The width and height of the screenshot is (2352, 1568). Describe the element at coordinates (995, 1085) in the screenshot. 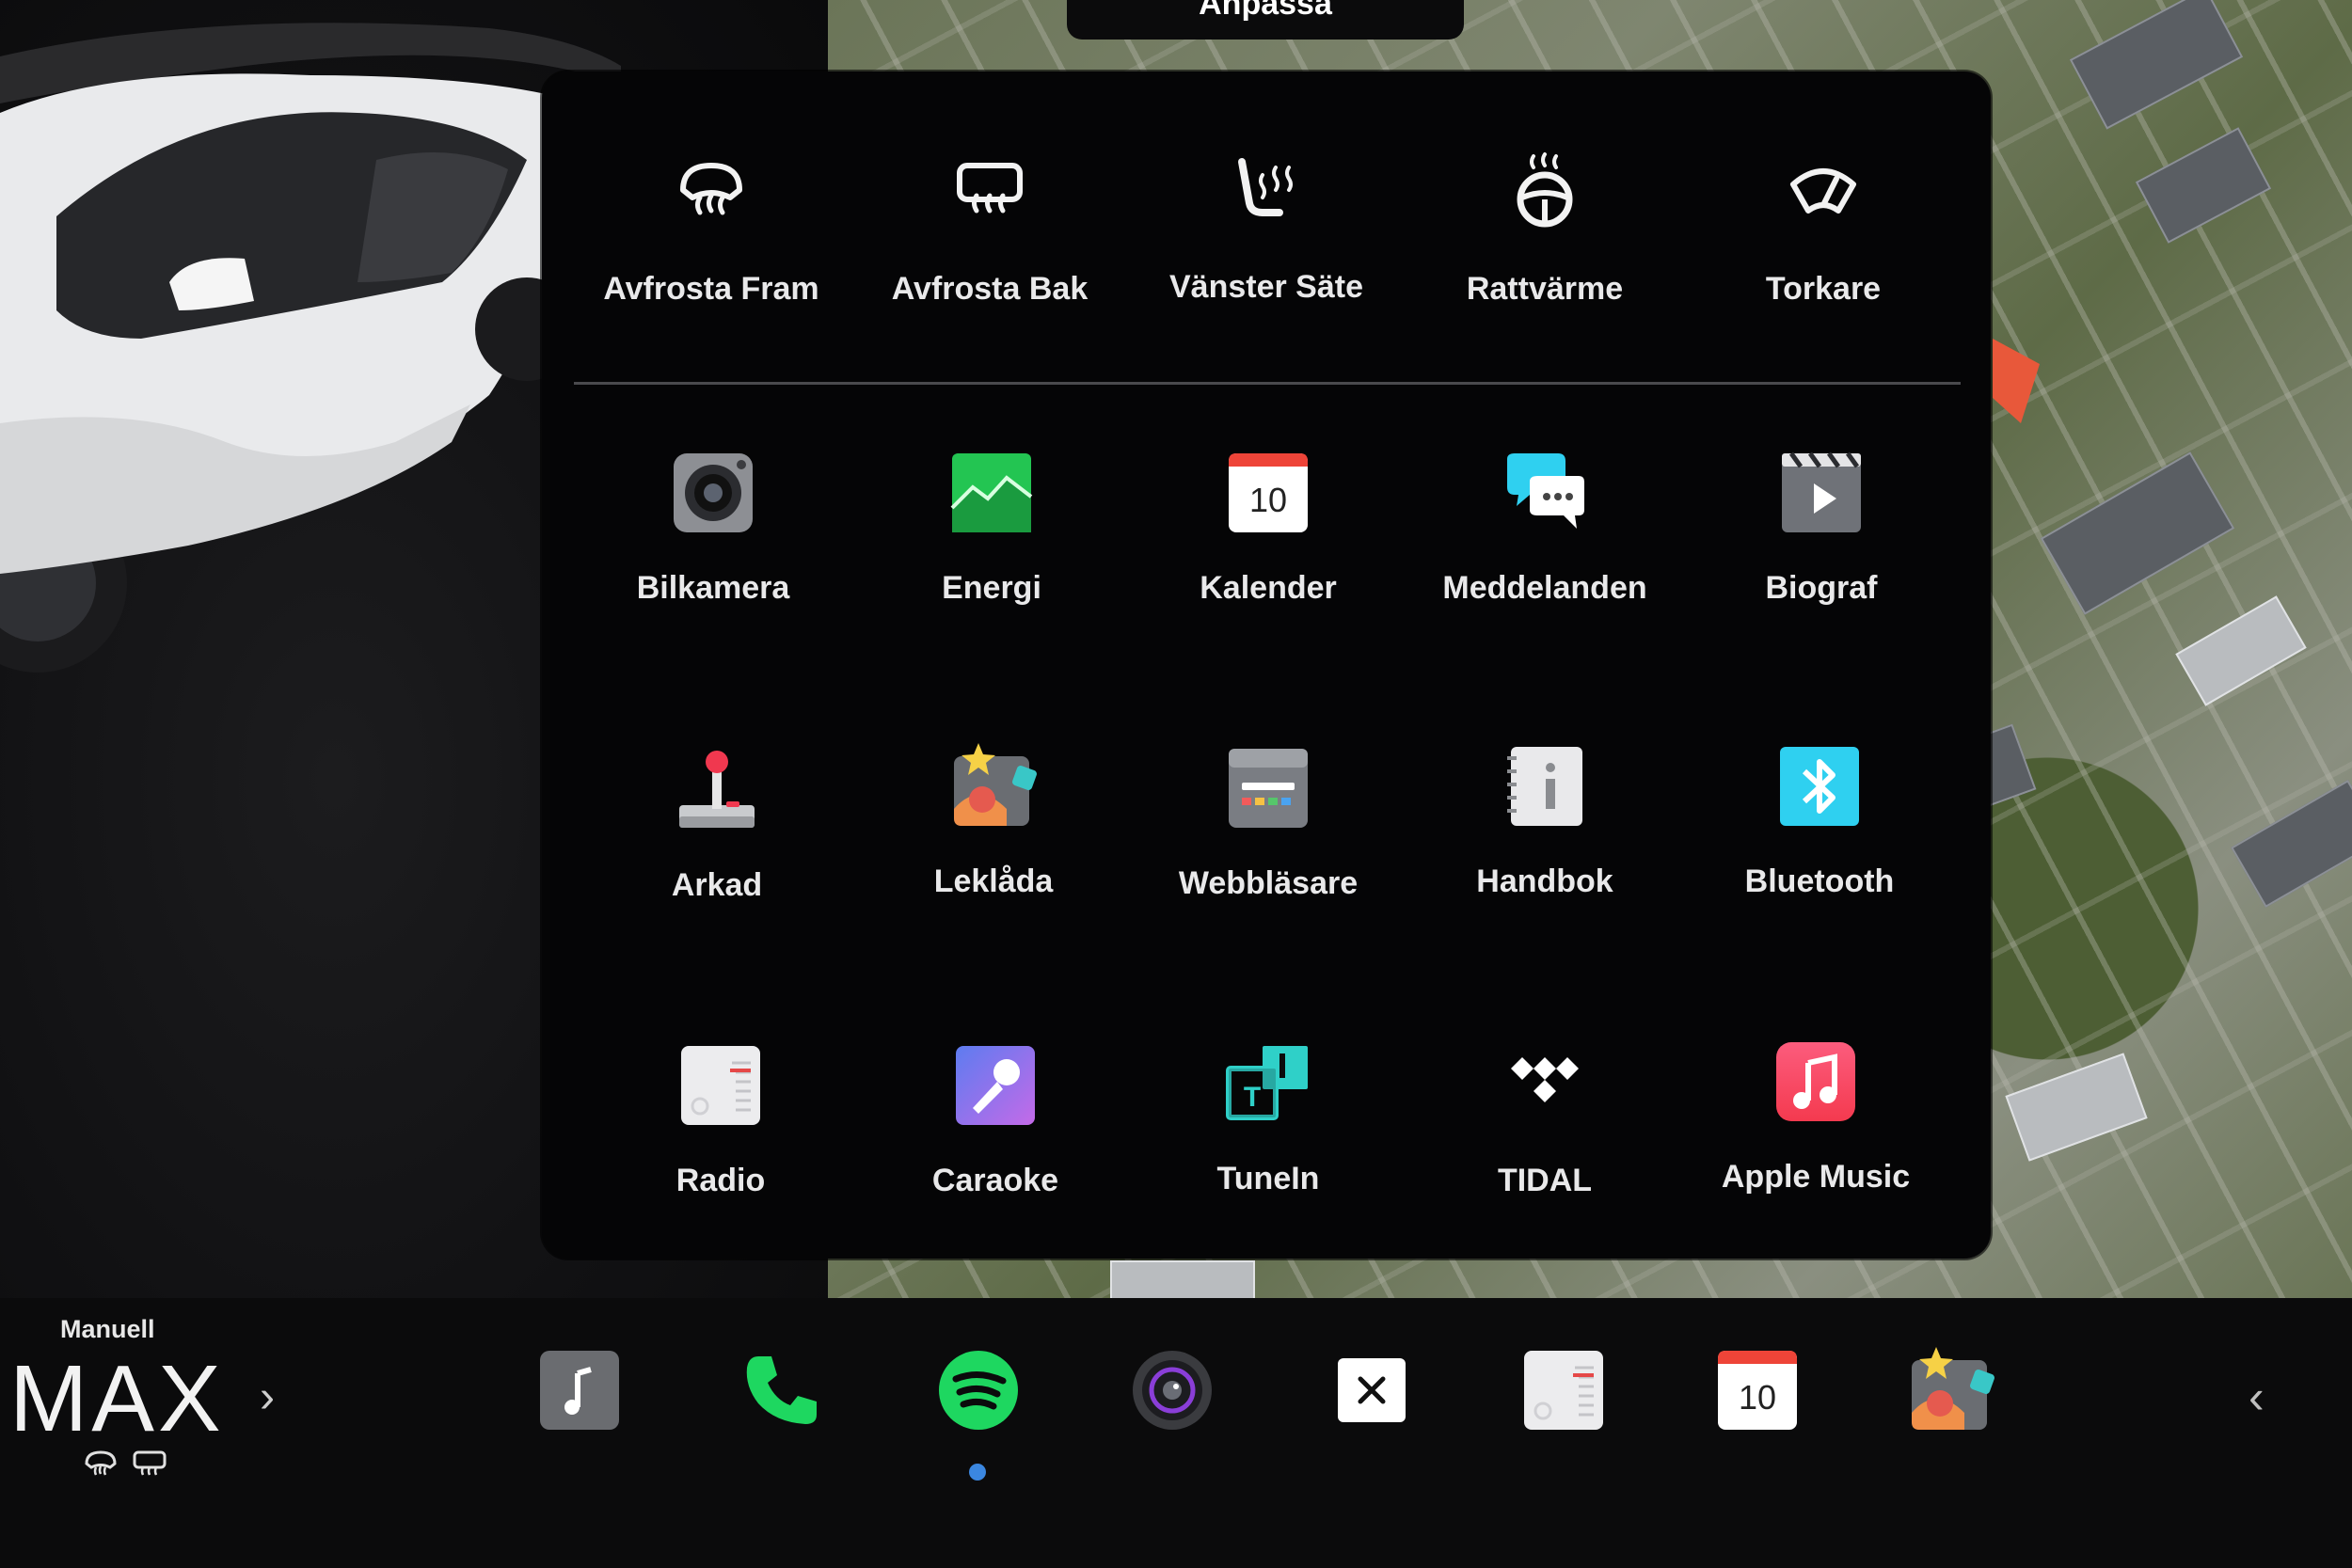

I see `microphone-icon` at that location.